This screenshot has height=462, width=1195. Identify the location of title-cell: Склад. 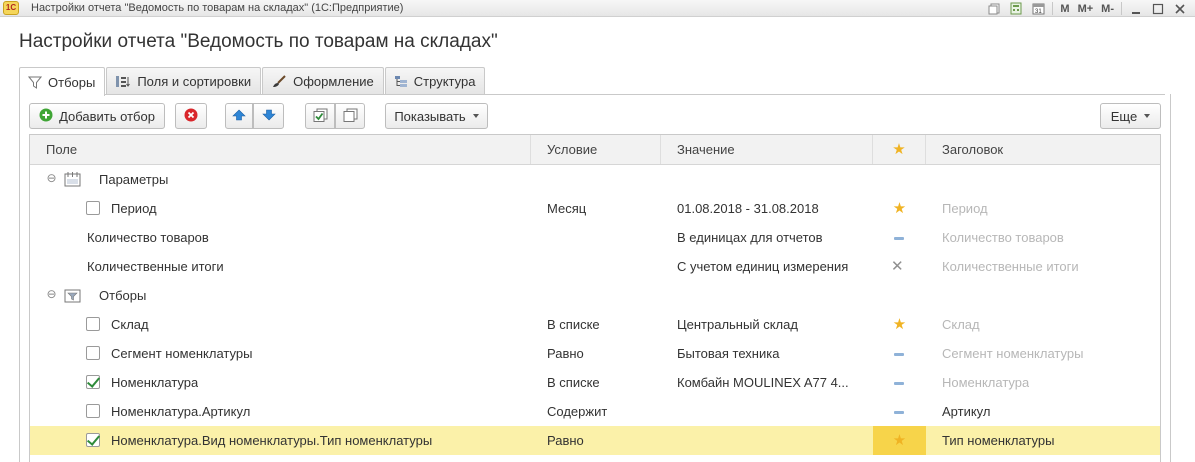
(961, 324).